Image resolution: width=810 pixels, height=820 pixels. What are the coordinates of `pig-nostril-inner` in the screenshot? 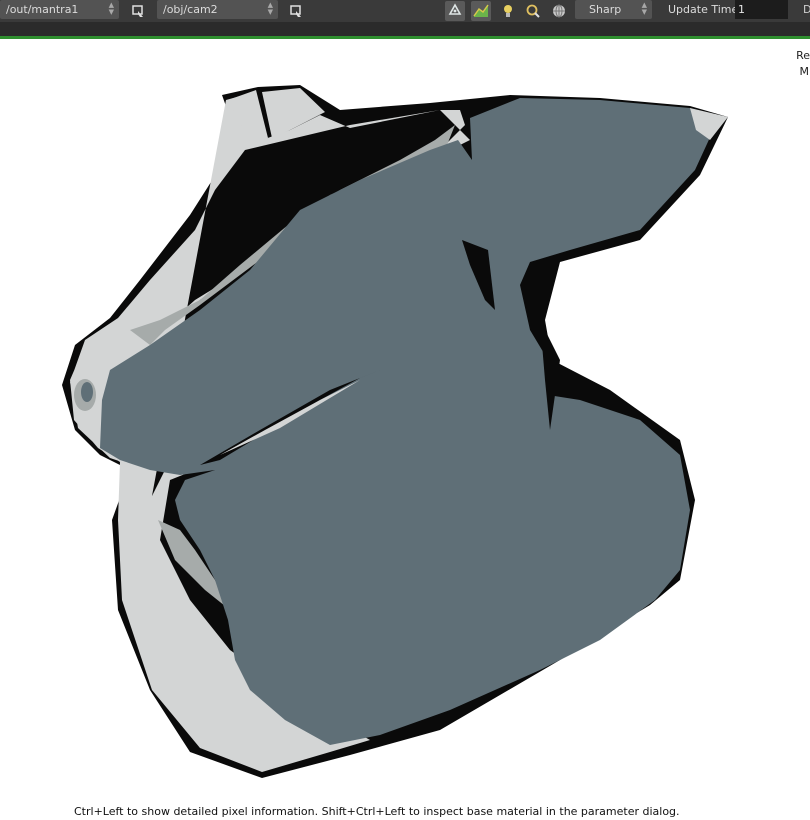 It's located at (87, 392).